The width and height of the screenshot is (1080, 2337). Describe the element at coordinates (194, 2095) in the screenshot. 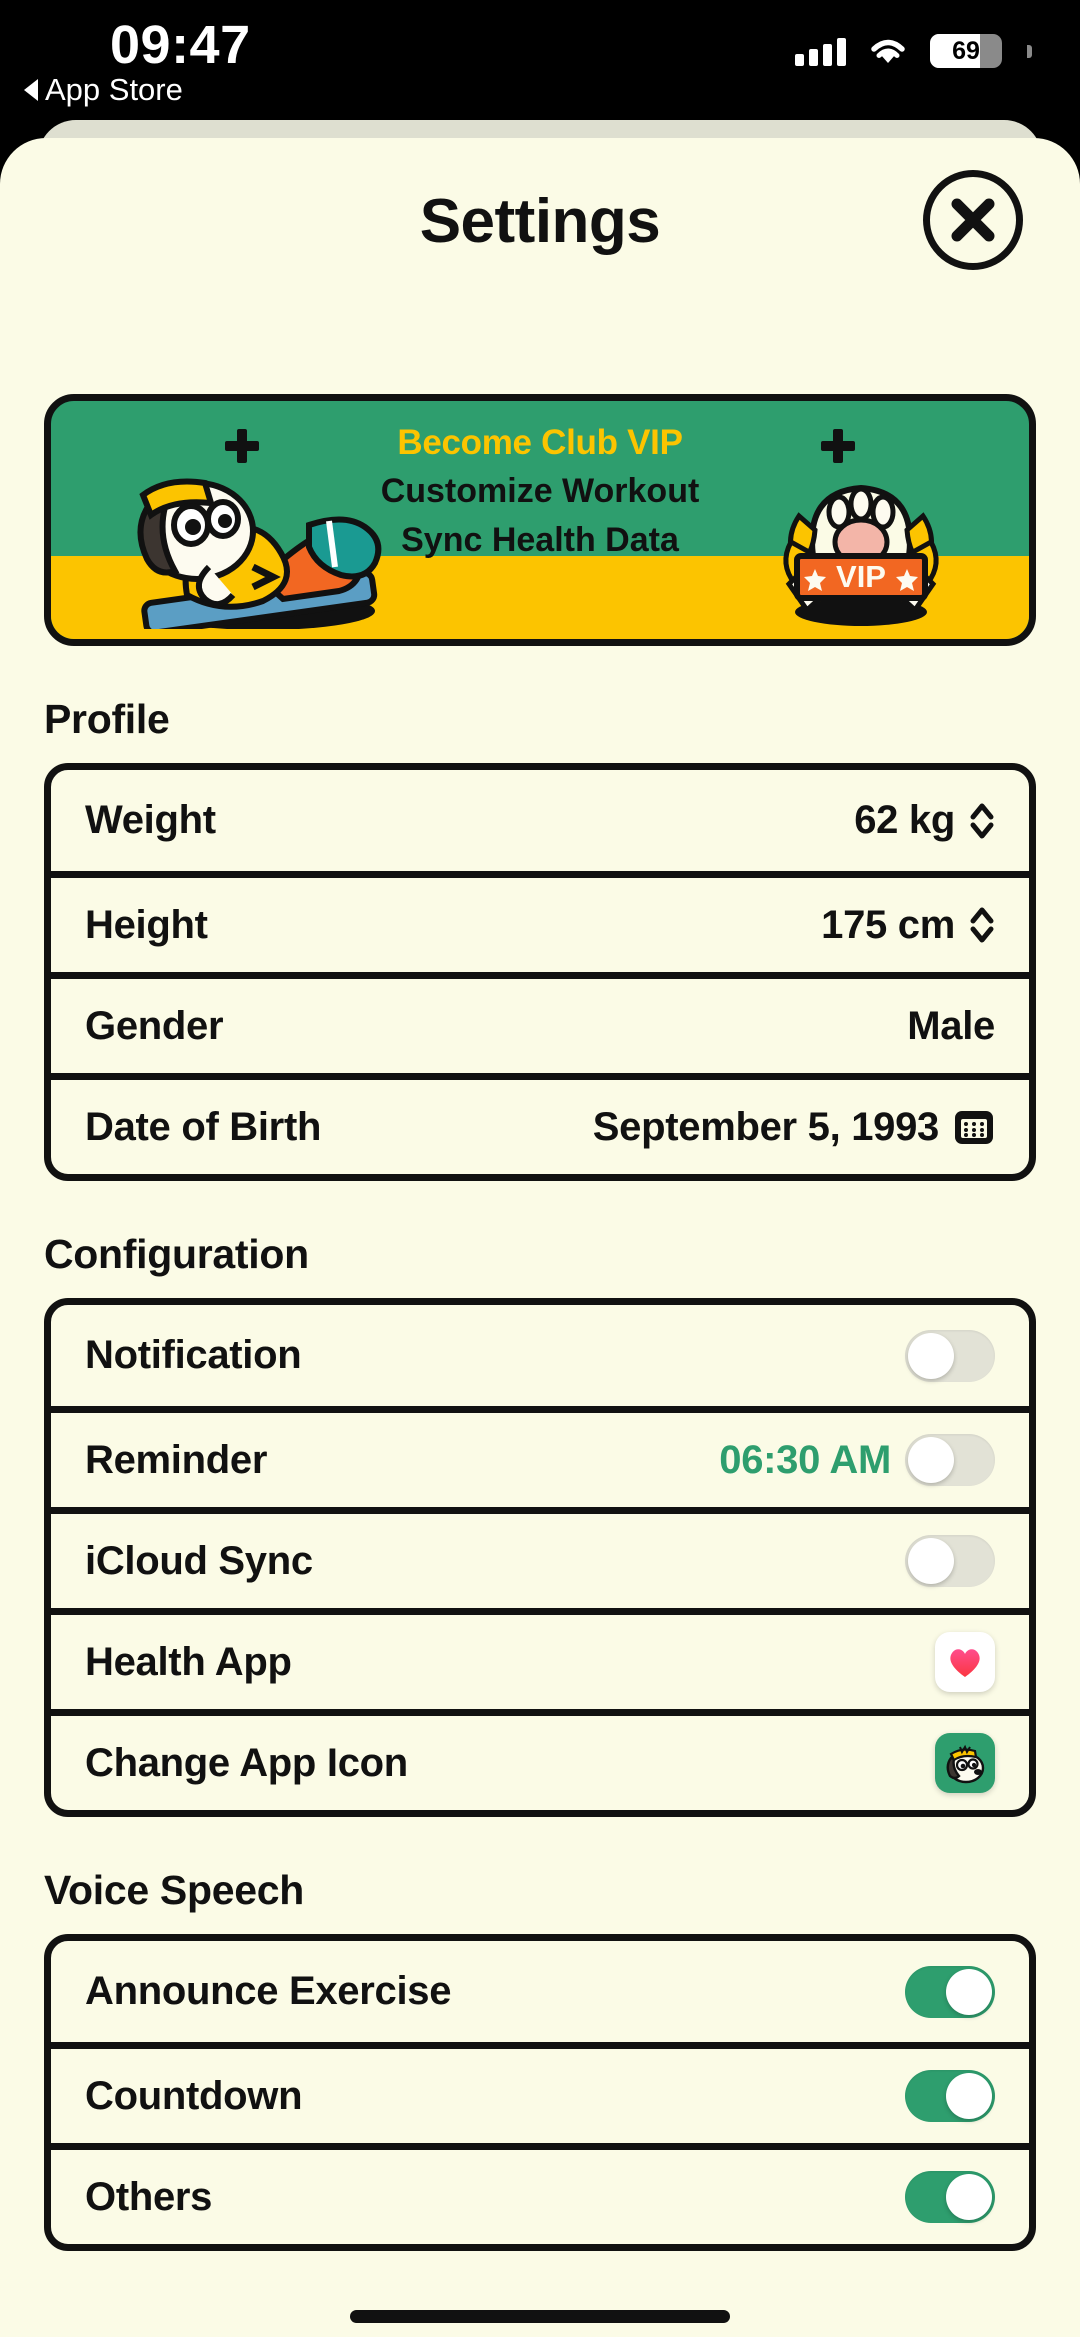

I see `row-label: Countdown` at that location.